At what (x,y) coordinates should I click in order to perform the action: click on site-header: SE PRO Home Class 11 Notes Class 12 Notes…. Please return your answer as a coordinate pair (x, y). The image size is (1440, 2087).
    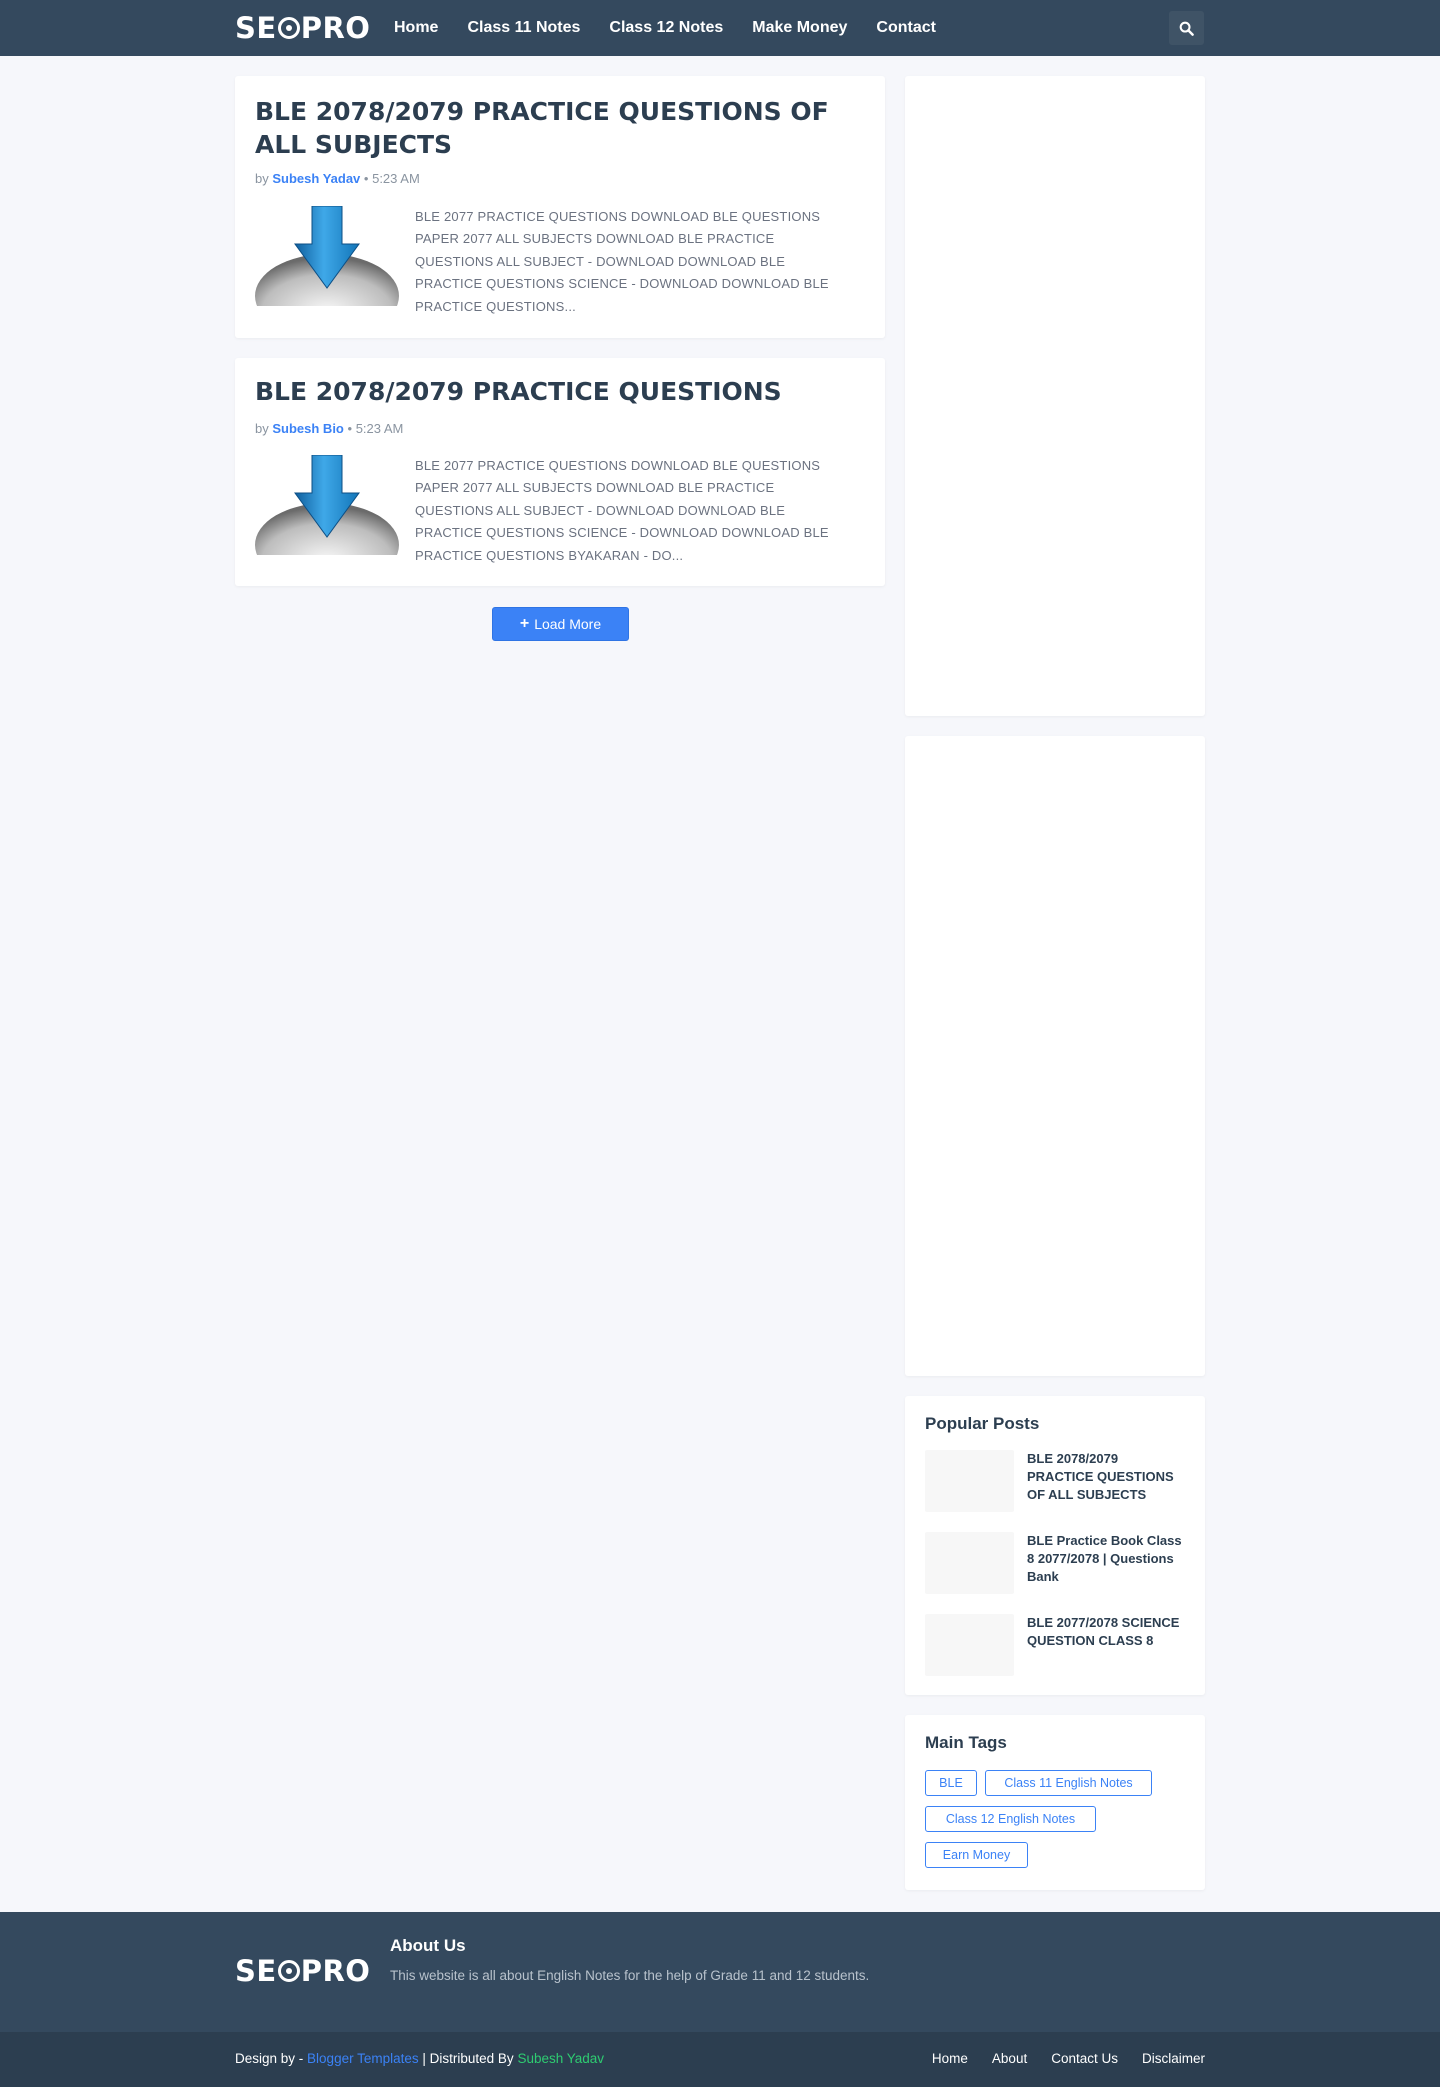
    Looking at the image, I should click on (720, 28).